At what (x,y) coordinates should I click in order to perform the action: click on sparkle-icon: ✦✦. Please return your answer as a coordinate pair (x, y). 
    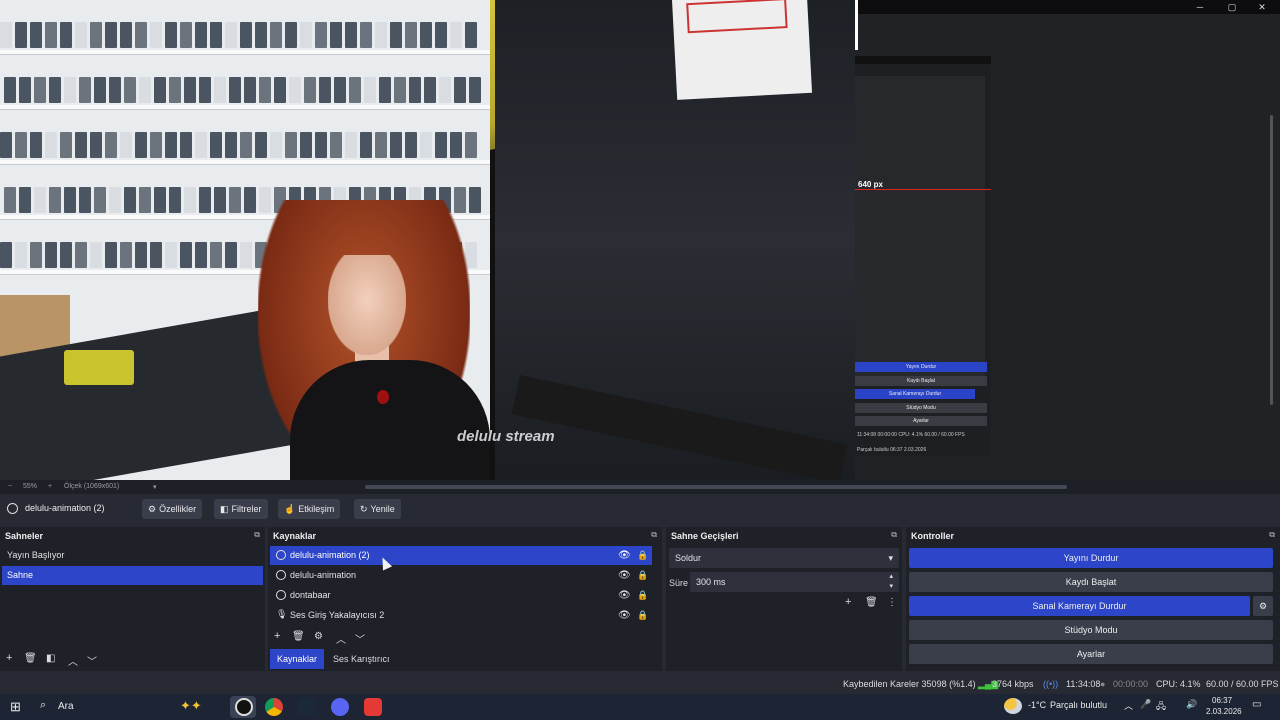
    Looking at the image, I should click on (191, 706).